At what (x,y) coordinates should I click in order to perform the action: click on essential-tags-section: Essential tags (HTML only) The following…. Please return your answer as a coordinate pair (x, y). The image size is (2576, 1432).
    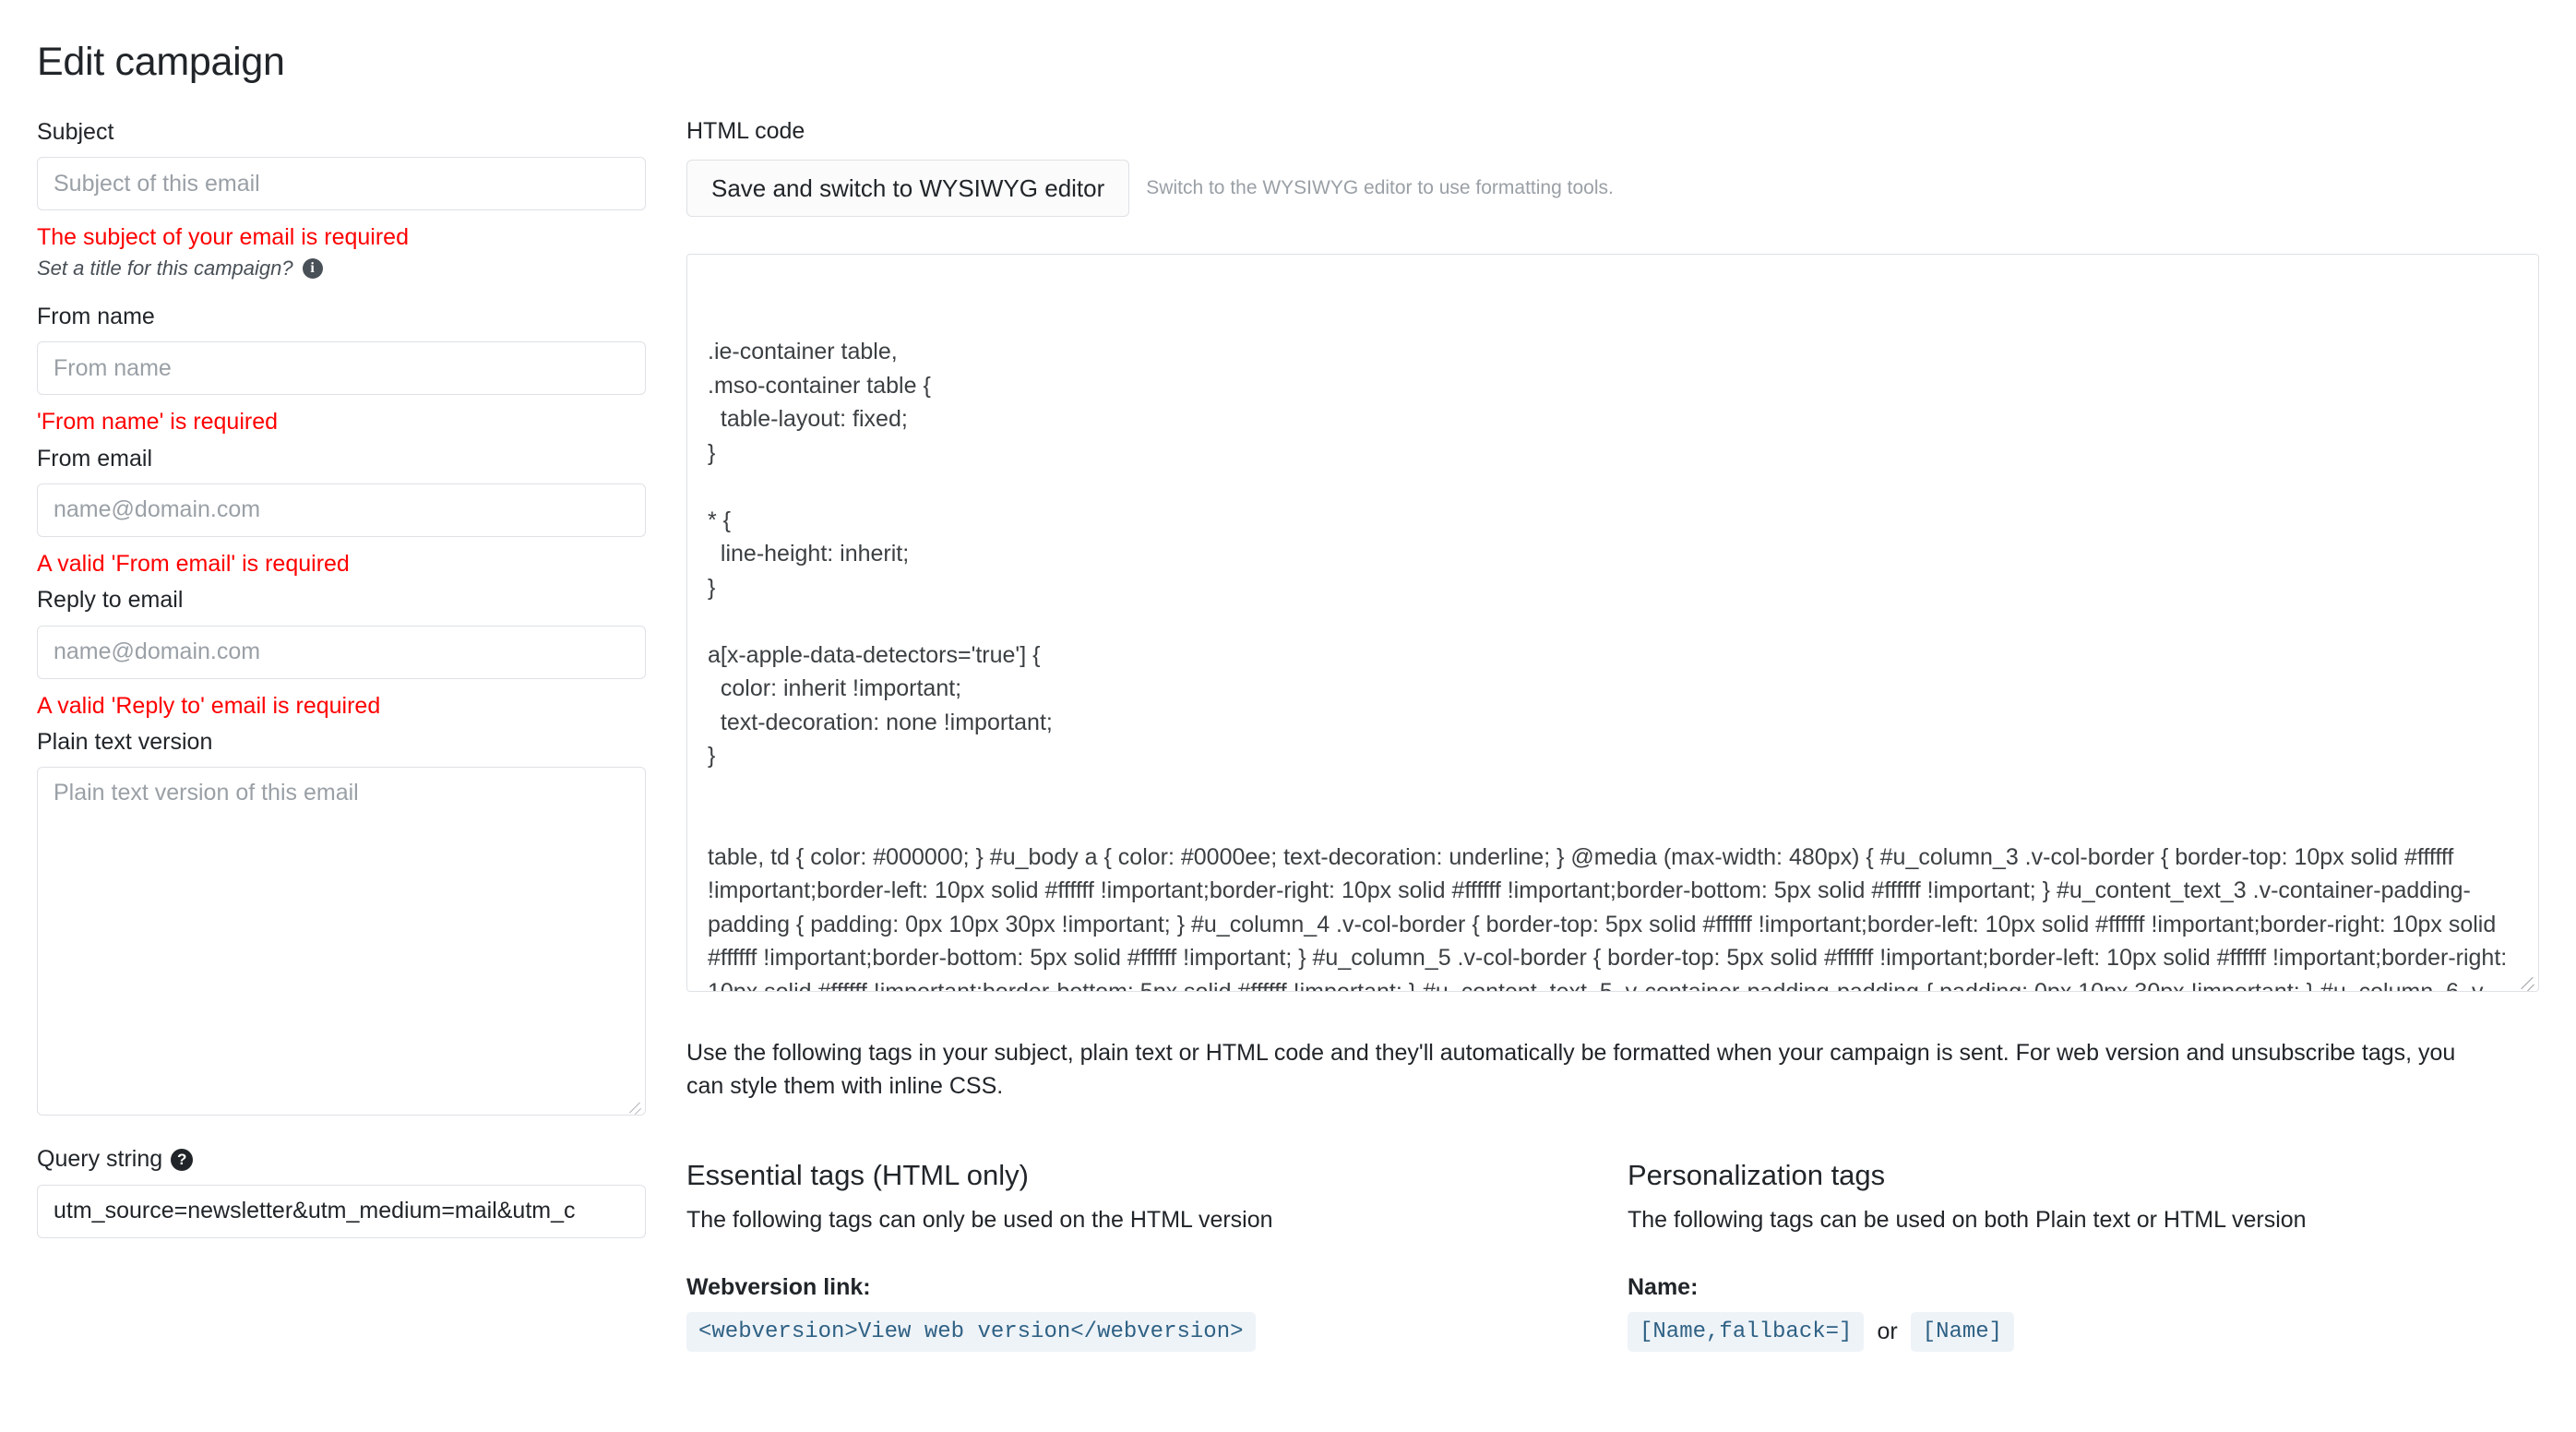
    Looking at the image, I should click on (1157, 1256).